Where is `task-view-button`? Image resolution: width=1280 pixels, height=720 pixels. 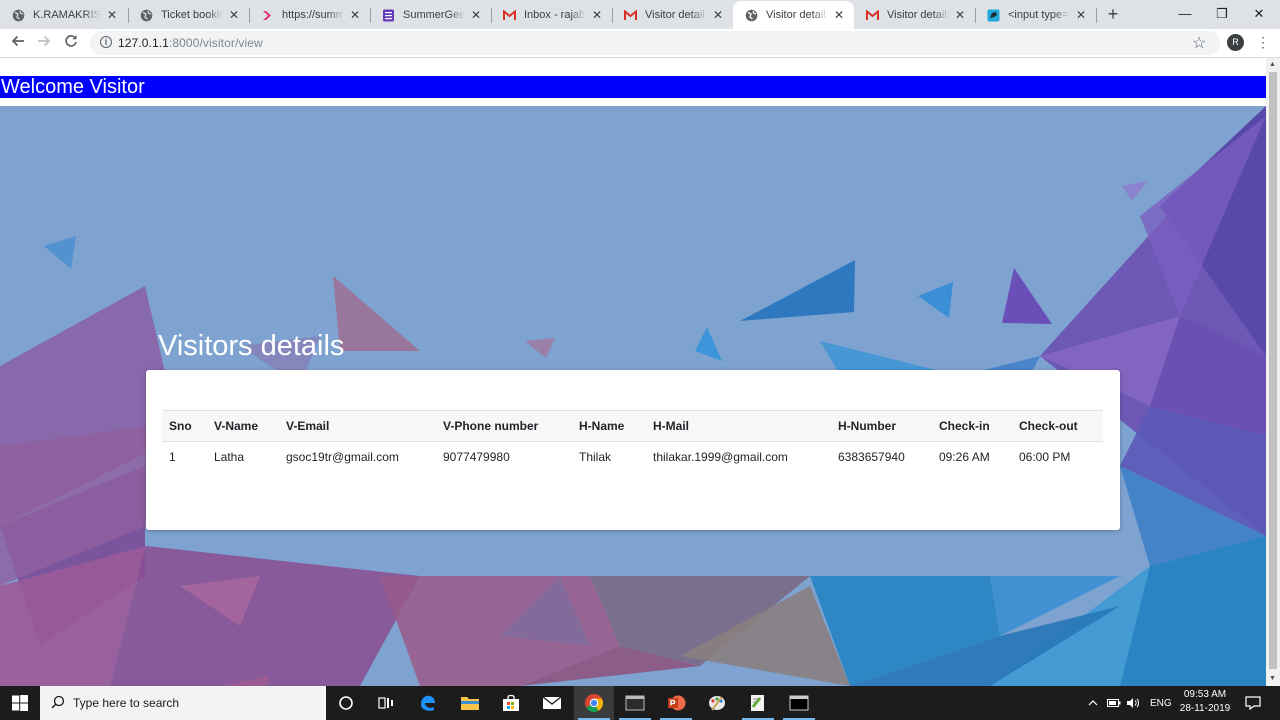 task-view-button is located at coordinates (386, 703).